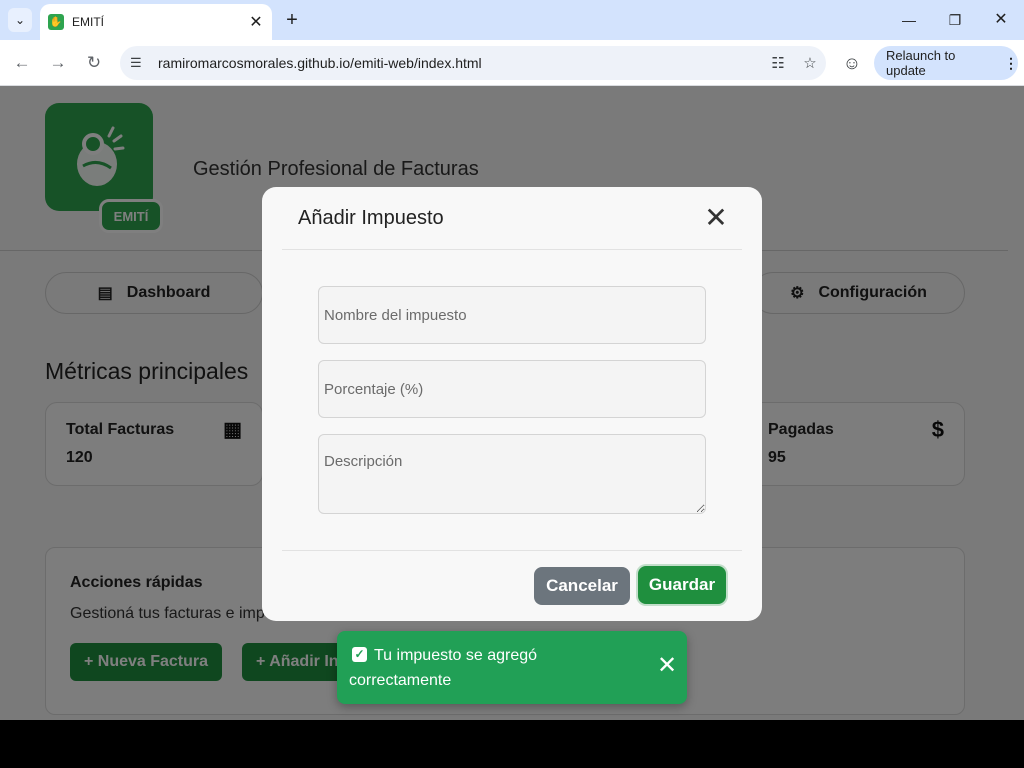  Describe the element at coordinates (512, 315) in the screenshot. I see `tax-name-input` at that location.